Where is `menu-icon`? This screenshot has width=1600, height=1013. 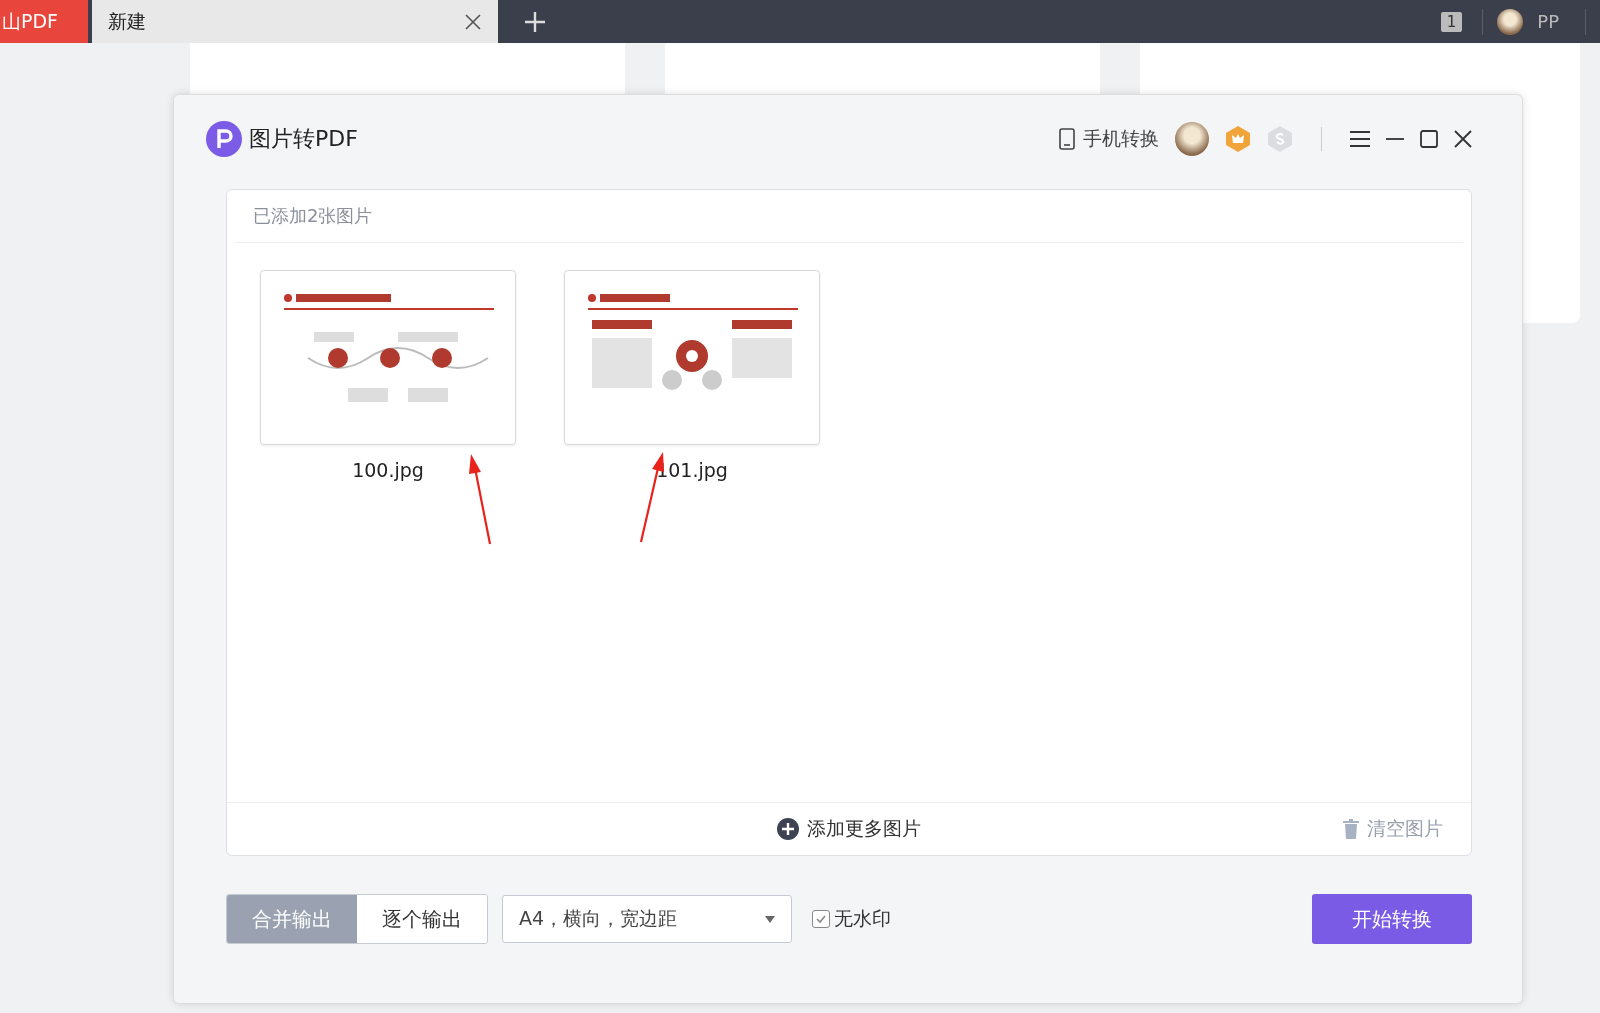 menu-icon is located at coordinates (1360, 139).